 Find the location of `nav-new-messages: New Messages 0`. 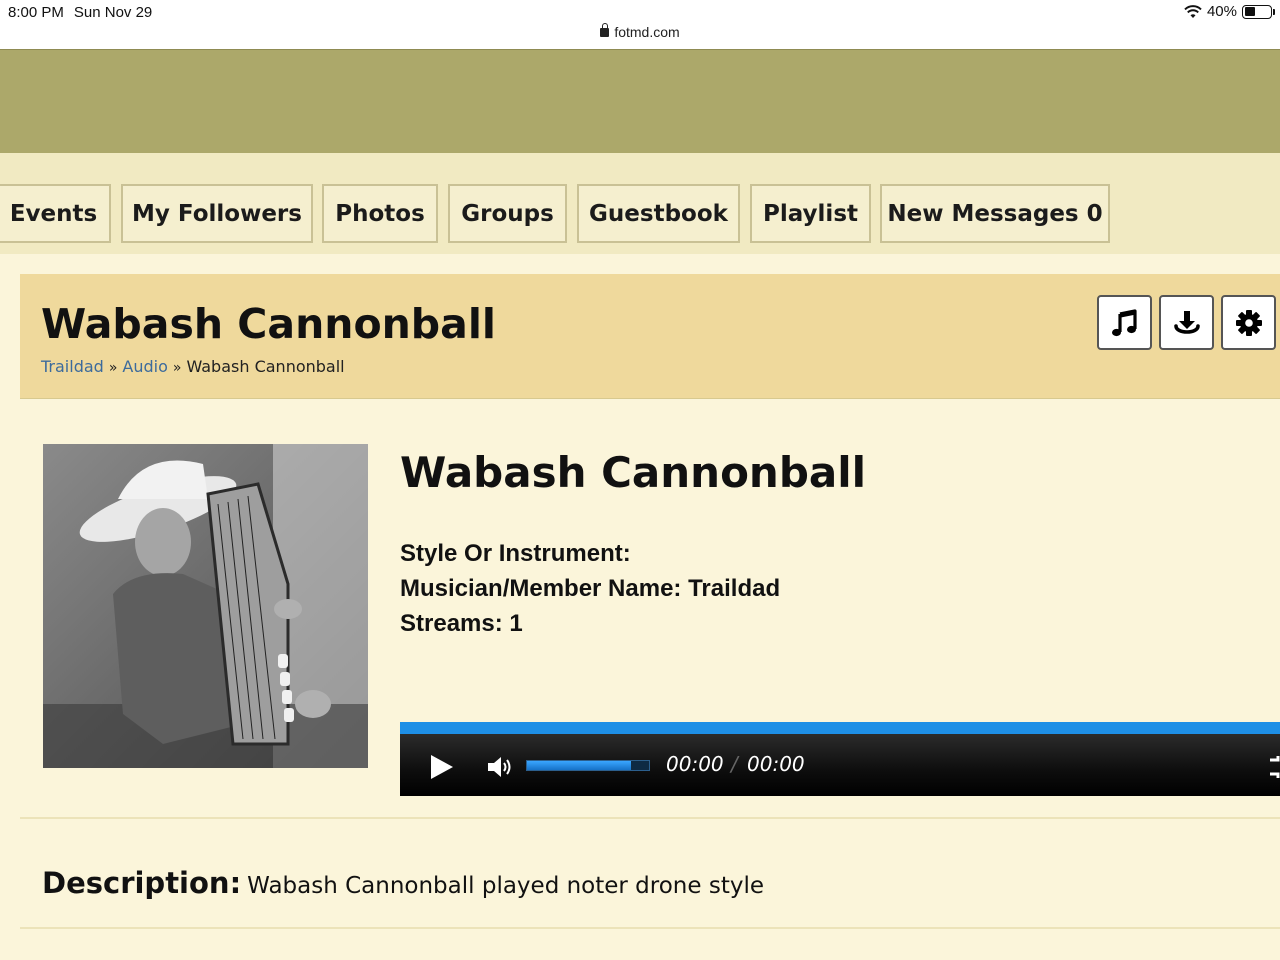

nav-new-messages: New Messages 0 is located at coordinates (995, 213).